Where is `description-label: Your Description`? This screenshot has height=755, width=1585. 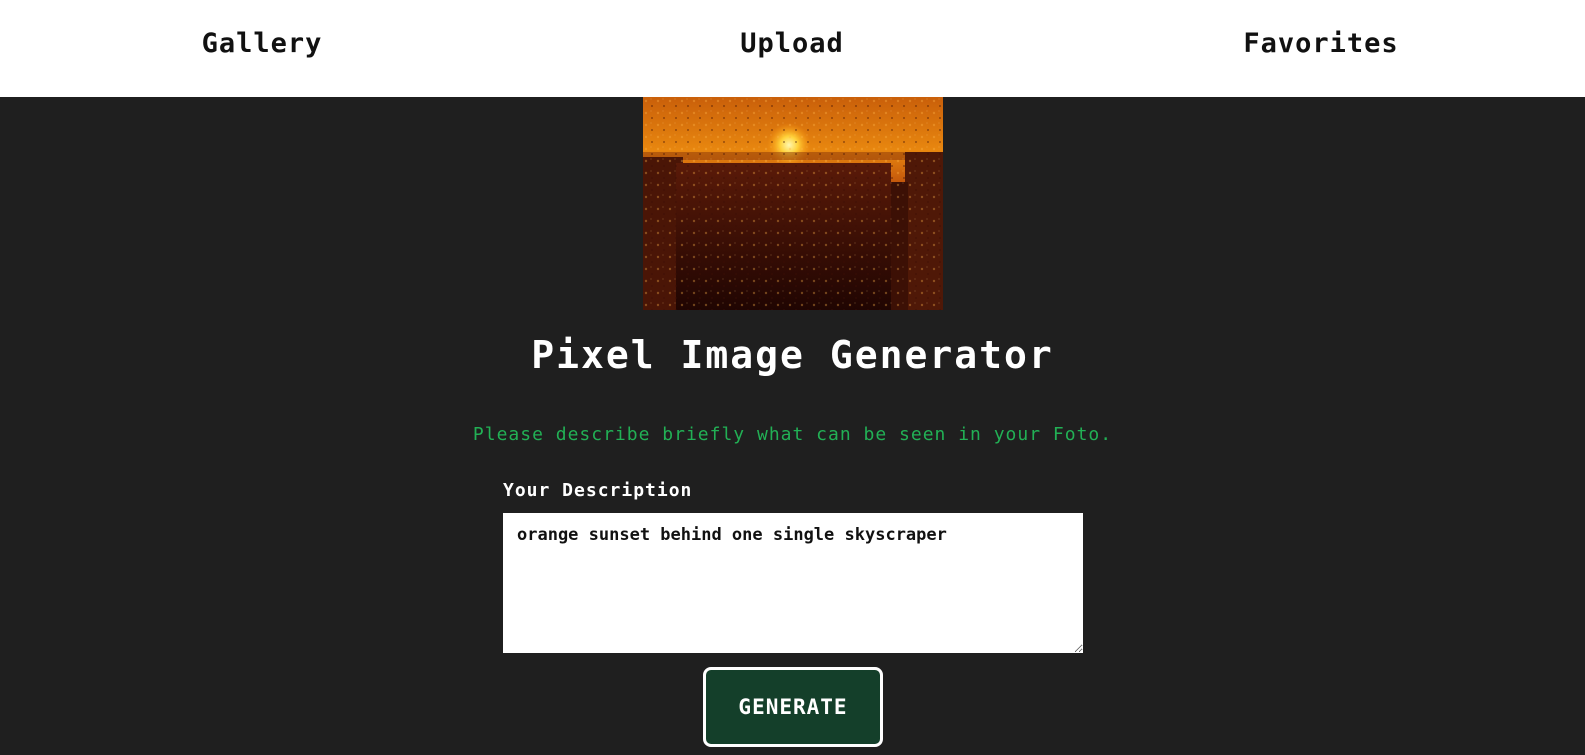 description-label: Your Description is located at coordinates (598, 490).